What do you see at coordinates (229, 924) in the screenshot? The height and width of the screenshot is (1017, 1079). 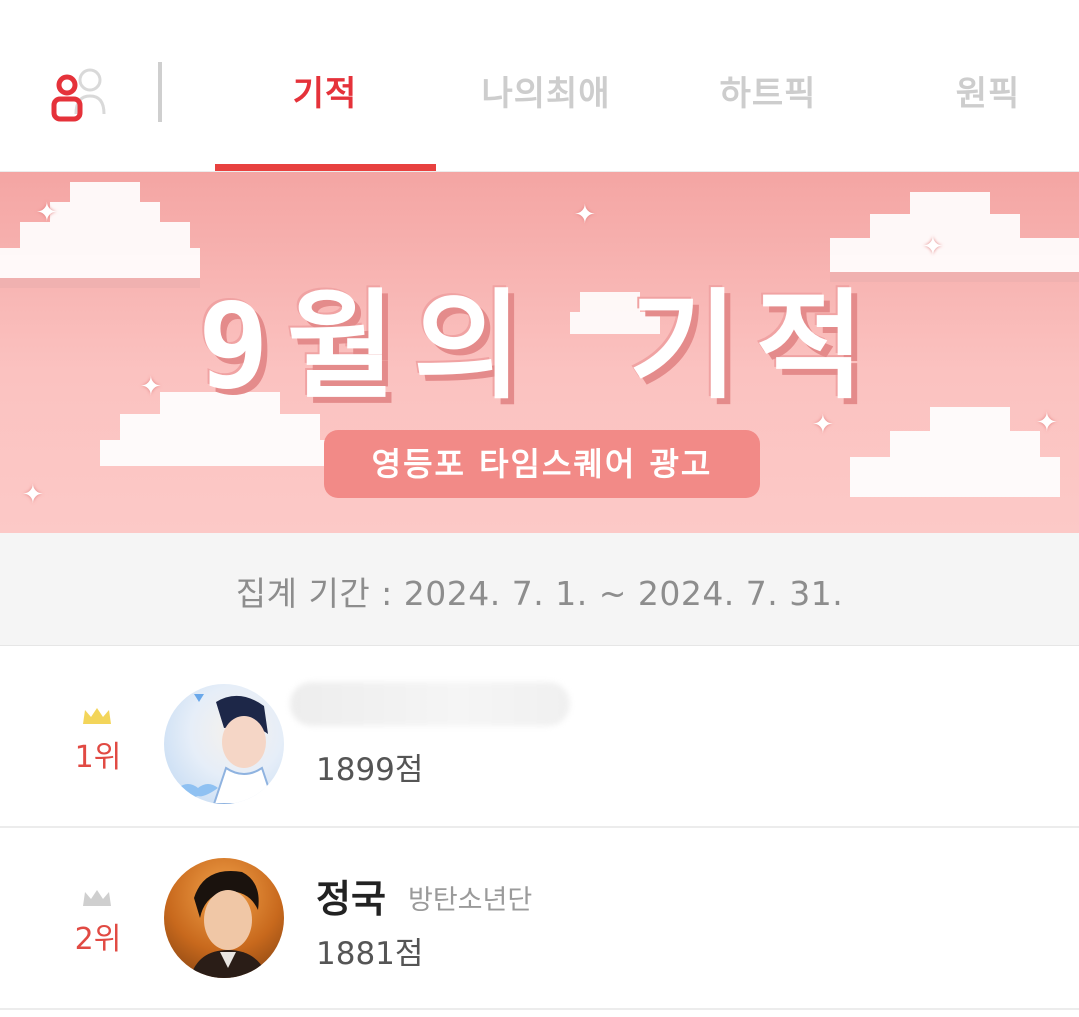 I see `avatar-photo` at bounding box center [229, 924].